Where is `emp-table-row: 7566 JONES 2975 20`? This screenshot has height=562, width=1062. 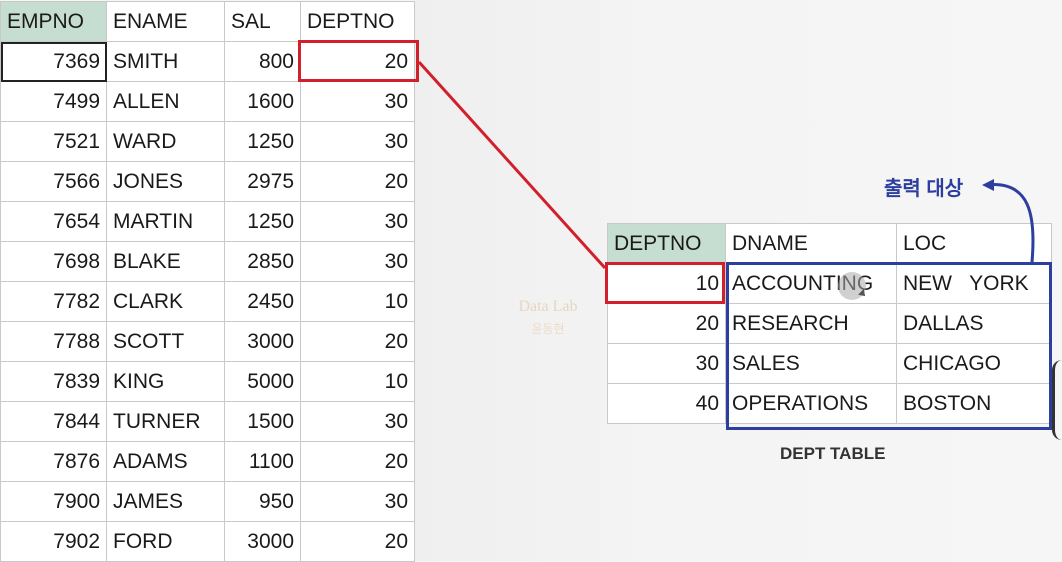 emp-table-row: 7566 JONES 2975 20 is located at coordinates (207, 181).